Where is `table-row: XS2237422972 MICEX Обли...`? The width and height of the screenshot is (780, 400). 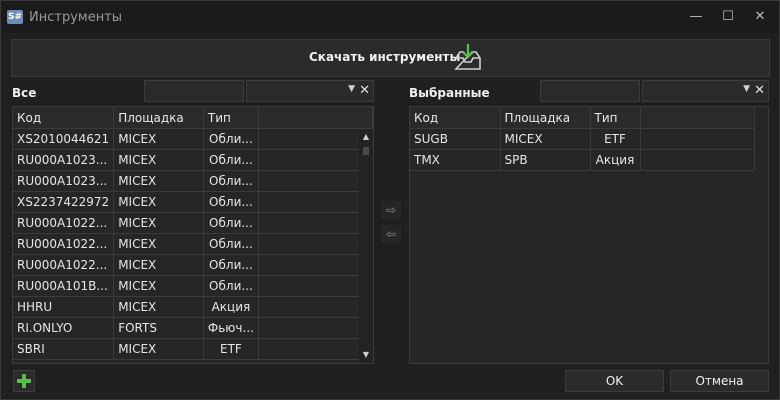 table-row: XS2237422972 MICEX Обли... is located at coordinates (193, 202).